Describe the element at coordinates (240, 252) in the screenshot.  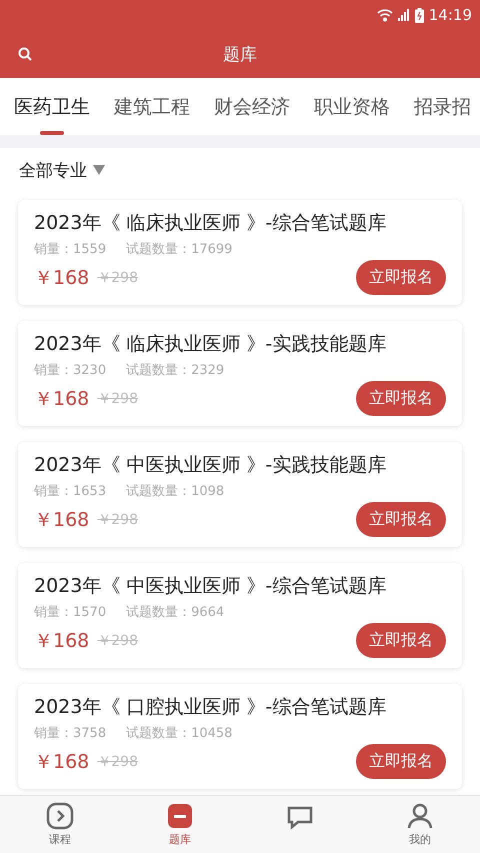
I see `course-card: 2023年《 临床执业医师 》-综合笔试题库 销量：1559 试题数量：17699 ￥168 ￥298 立即报名` at that location.